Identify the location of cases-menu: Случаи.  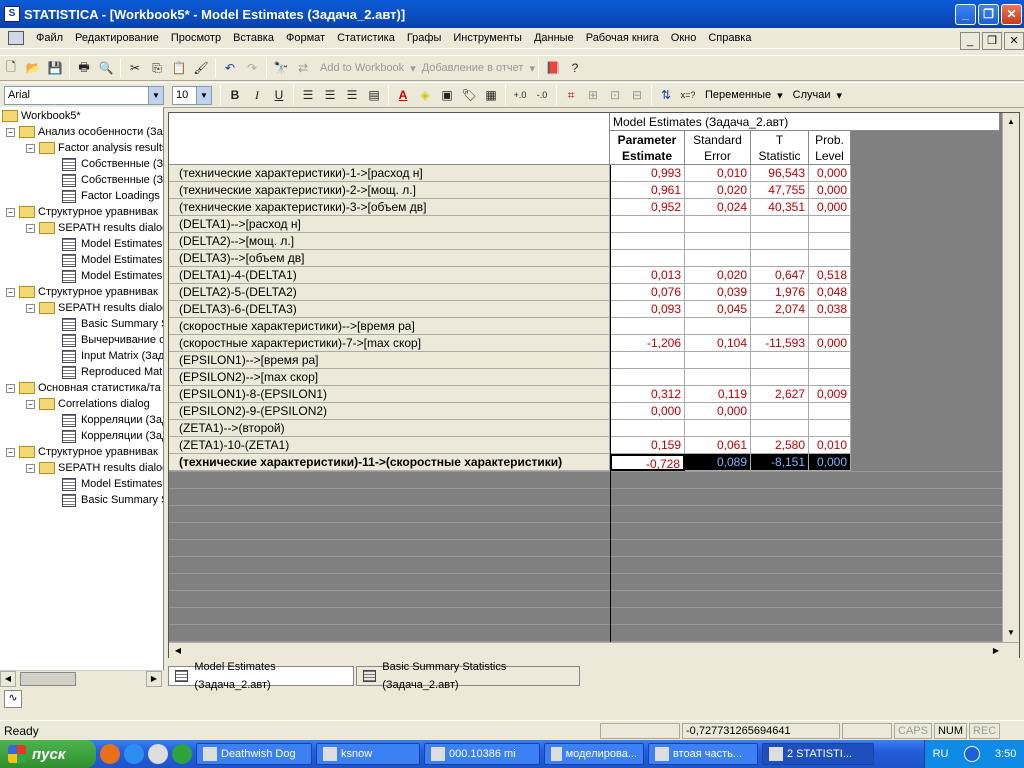
(812, 95).